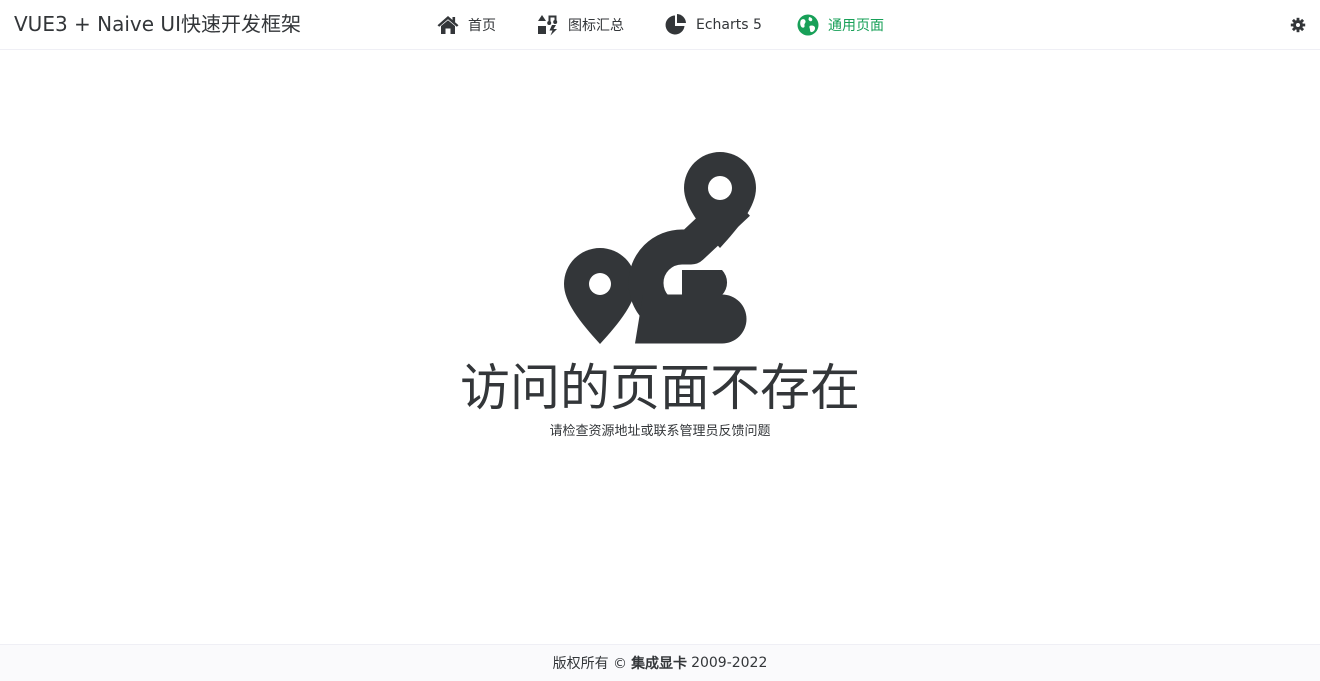 The height and width of the screenshot is (681, 1320). What do you see at coordinates (660, 431) in the screenshot?
I see `error-description: 请检查资源地址或联系管理员反馈问题` at bounding box center [660, 431].